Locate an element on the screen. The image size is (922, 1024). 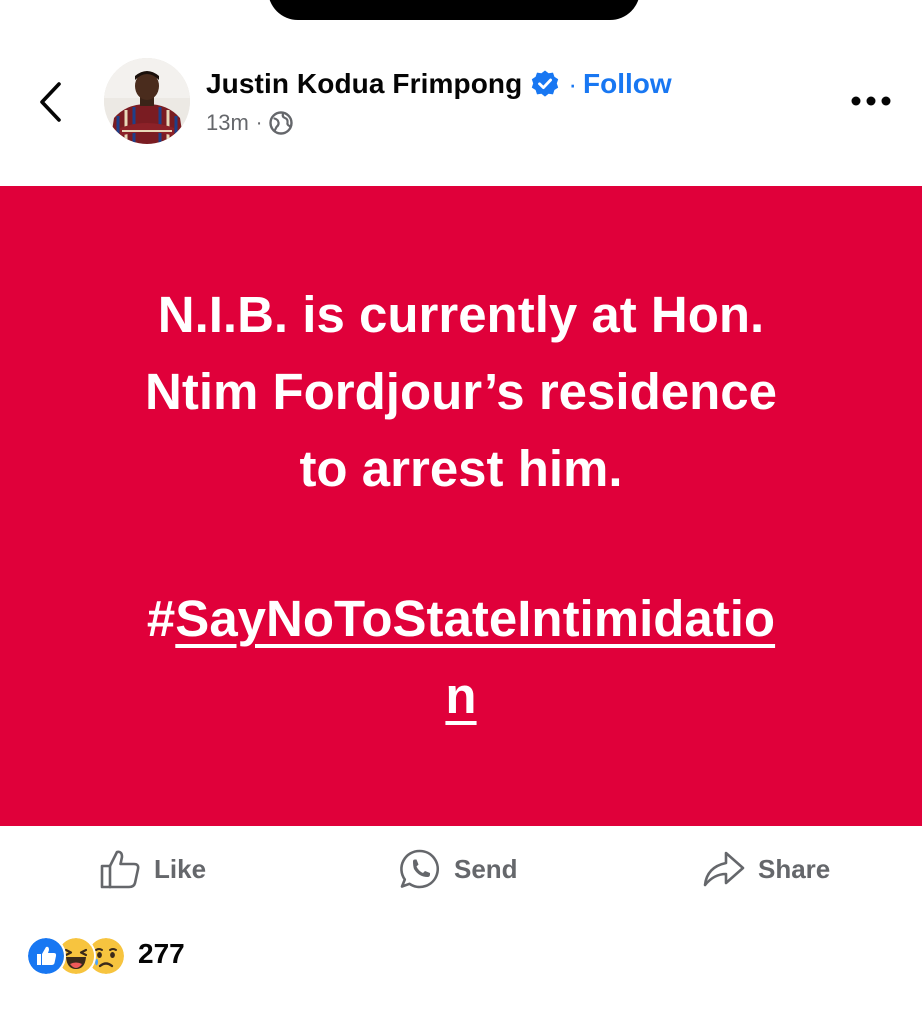
reactions-summary: 277 is located at coordinates (104, 955).